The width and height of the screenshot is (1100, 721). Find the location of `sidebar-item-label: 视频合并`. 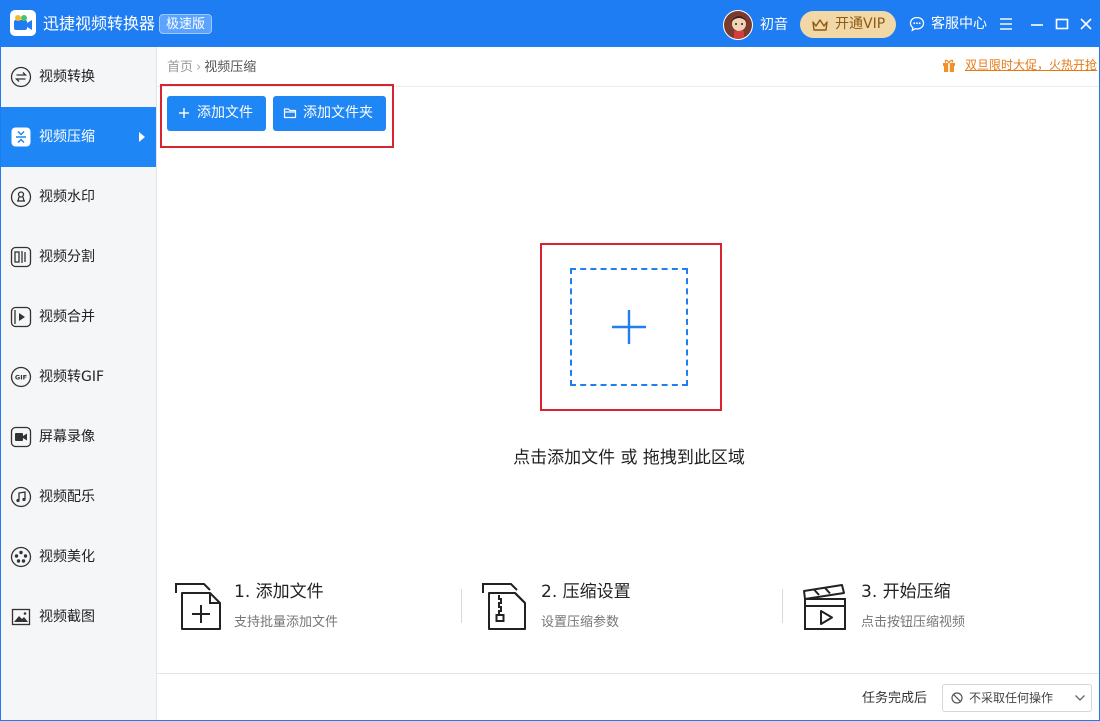

sidebar-item-label: 视频合并 is located at coordinates (67, 317).